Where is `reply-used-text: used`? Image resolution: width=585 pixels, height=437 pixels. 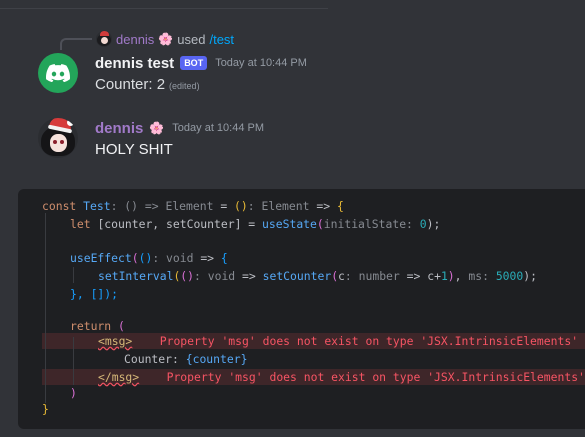 reply-used-text: used is located at coordinates (191, 39).